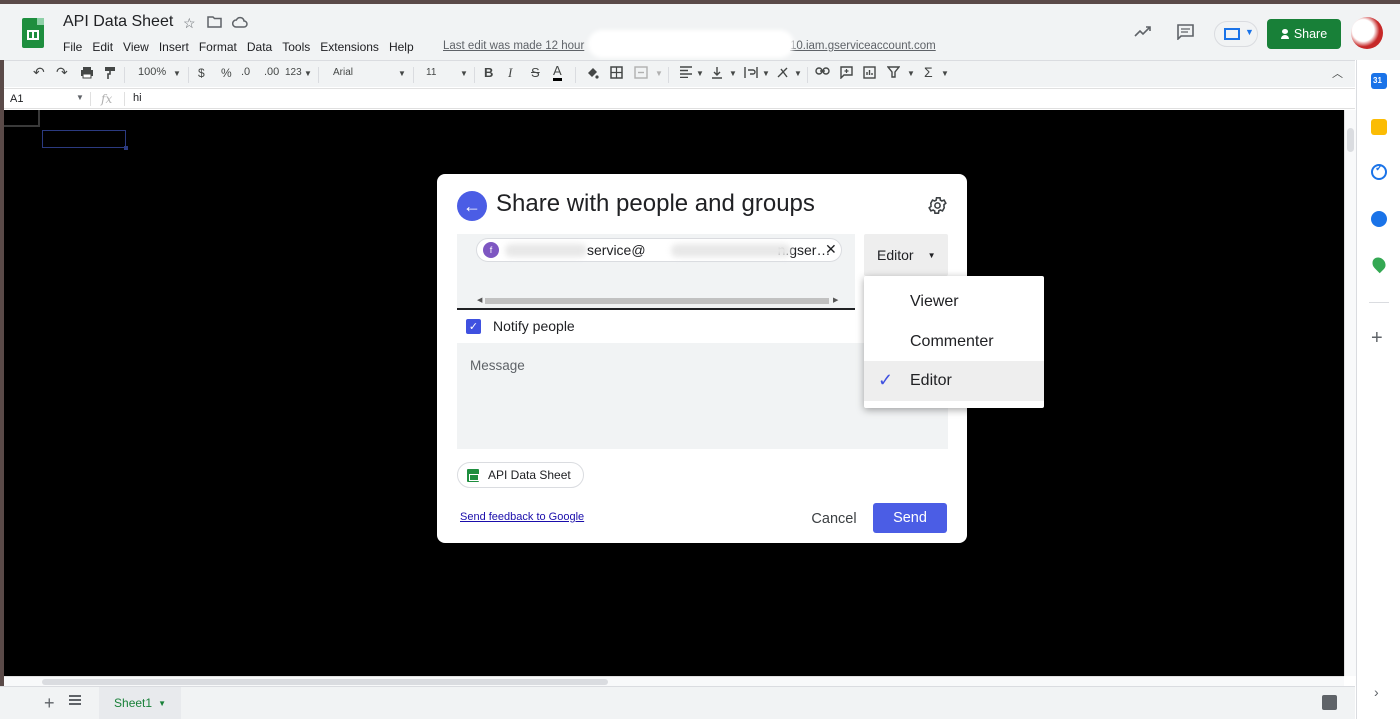 This screenshot has height=719, width=1400. I want to click on formula-input: hi, so click(137, 98).